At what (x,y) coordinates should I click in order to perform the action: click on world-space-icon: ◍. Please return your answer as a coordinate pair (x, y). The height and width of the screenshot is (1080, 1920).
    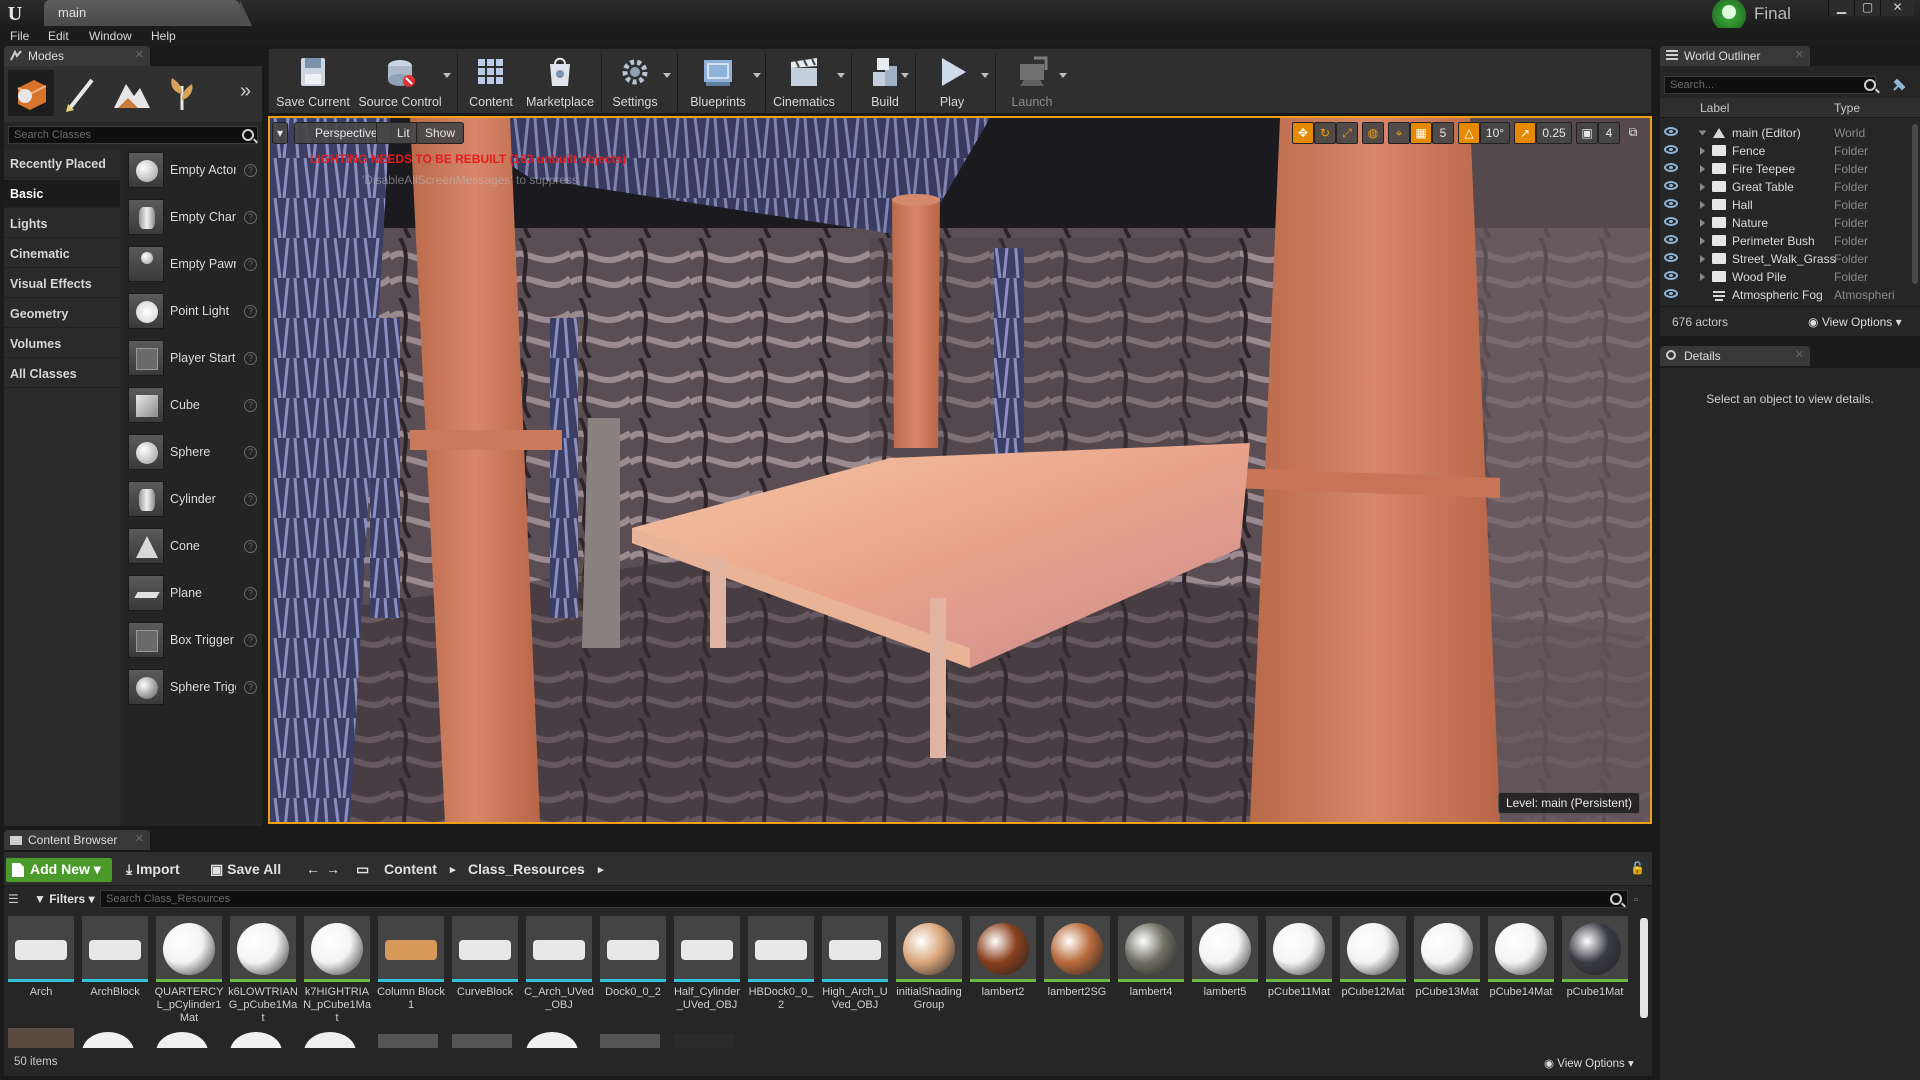
    Looking at the image, I should click on (1373, 133).